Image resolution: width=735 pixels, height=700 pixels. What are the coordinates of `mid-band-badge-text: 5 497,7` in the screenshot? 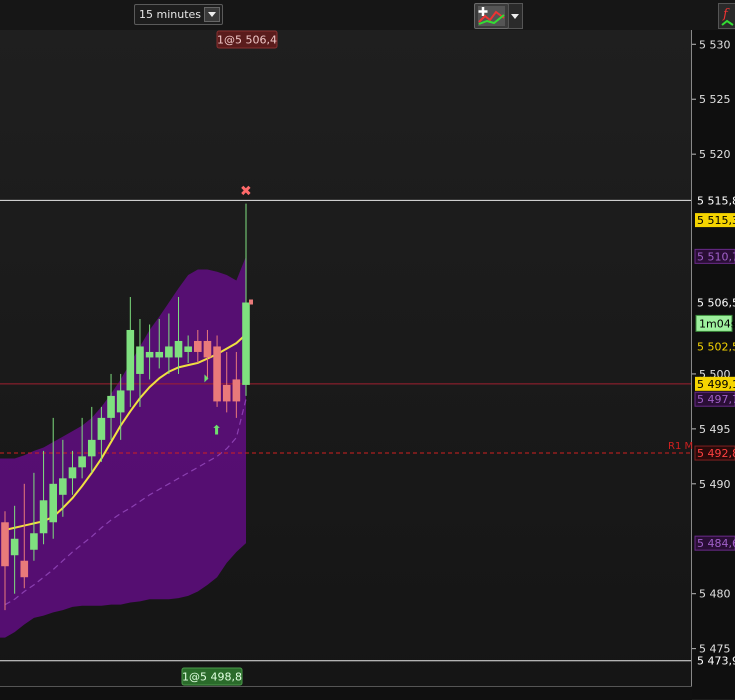 It's located at (716, 399).